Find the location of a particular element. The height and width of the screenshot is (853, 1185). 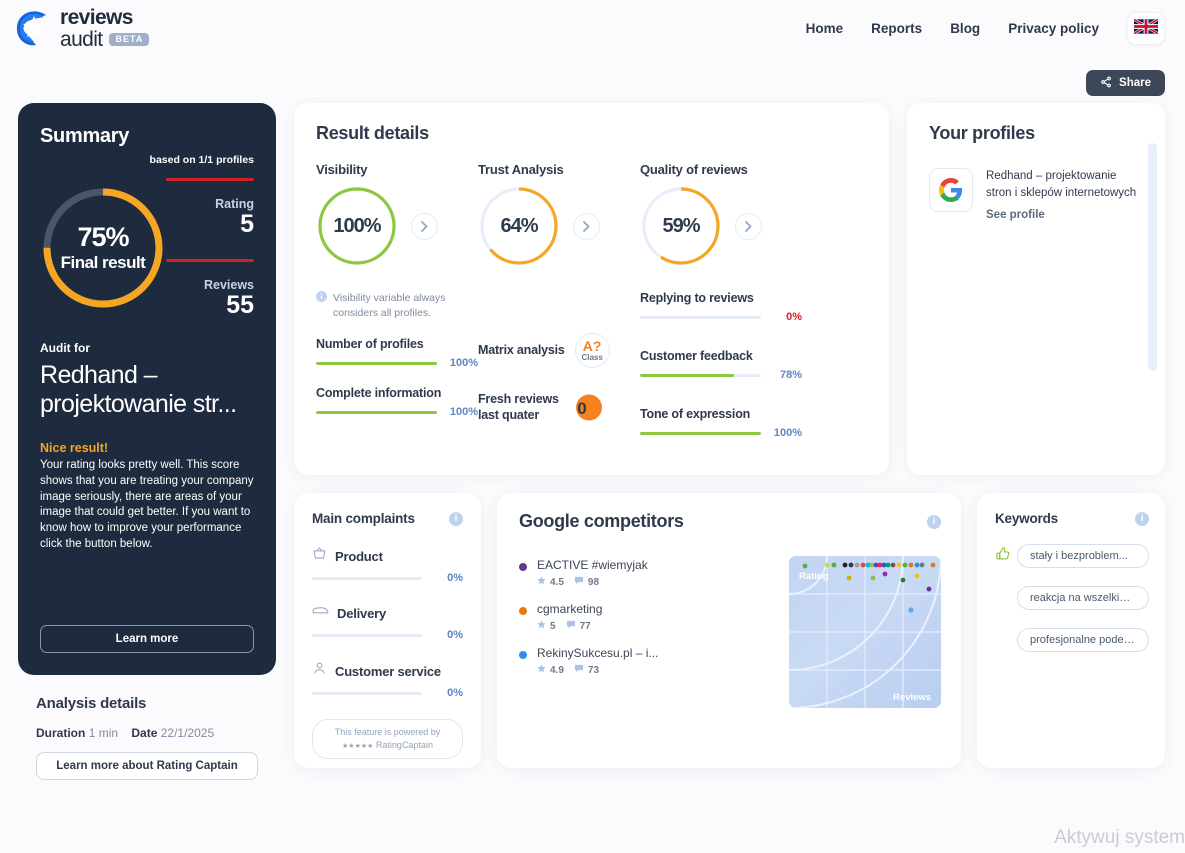

competitor-item: RekinySukcesu.pl – i... 4.9 73 is located at coordinates (654, 661).